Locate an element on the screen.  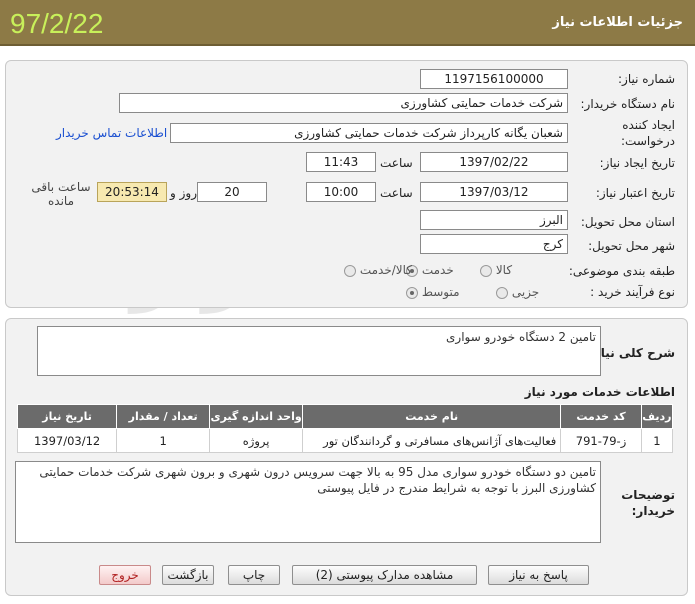
header-date: 97/2/22 is located at coordinates (57, 23).